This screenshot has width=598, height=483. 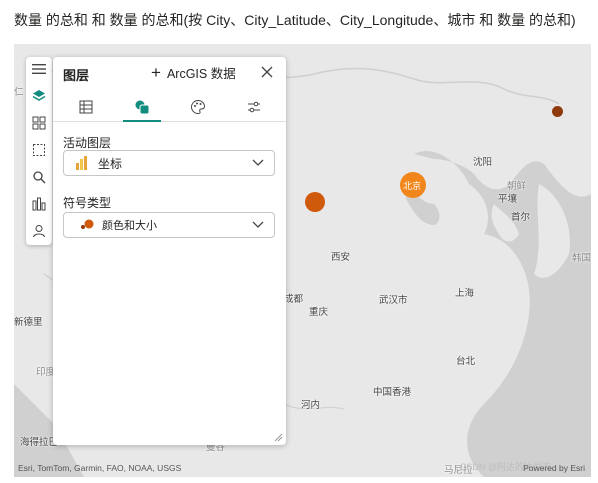 I want to click on tab-symbology, so click(x=142, y=107).